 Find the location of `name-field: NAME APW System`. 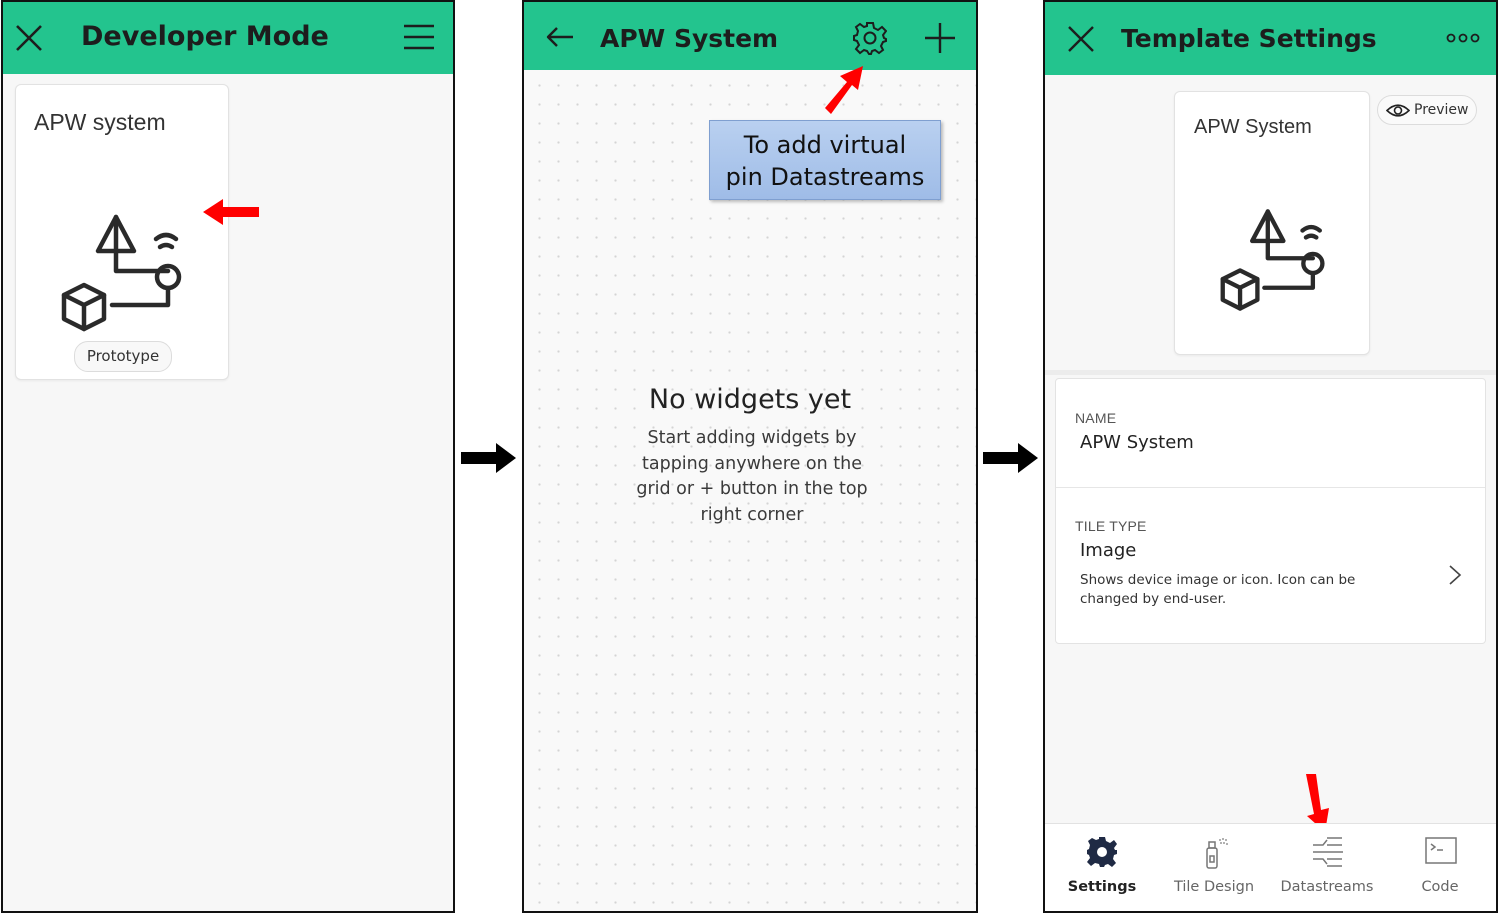

name-field: NAME APW System is located at coordinates (1270, 433).